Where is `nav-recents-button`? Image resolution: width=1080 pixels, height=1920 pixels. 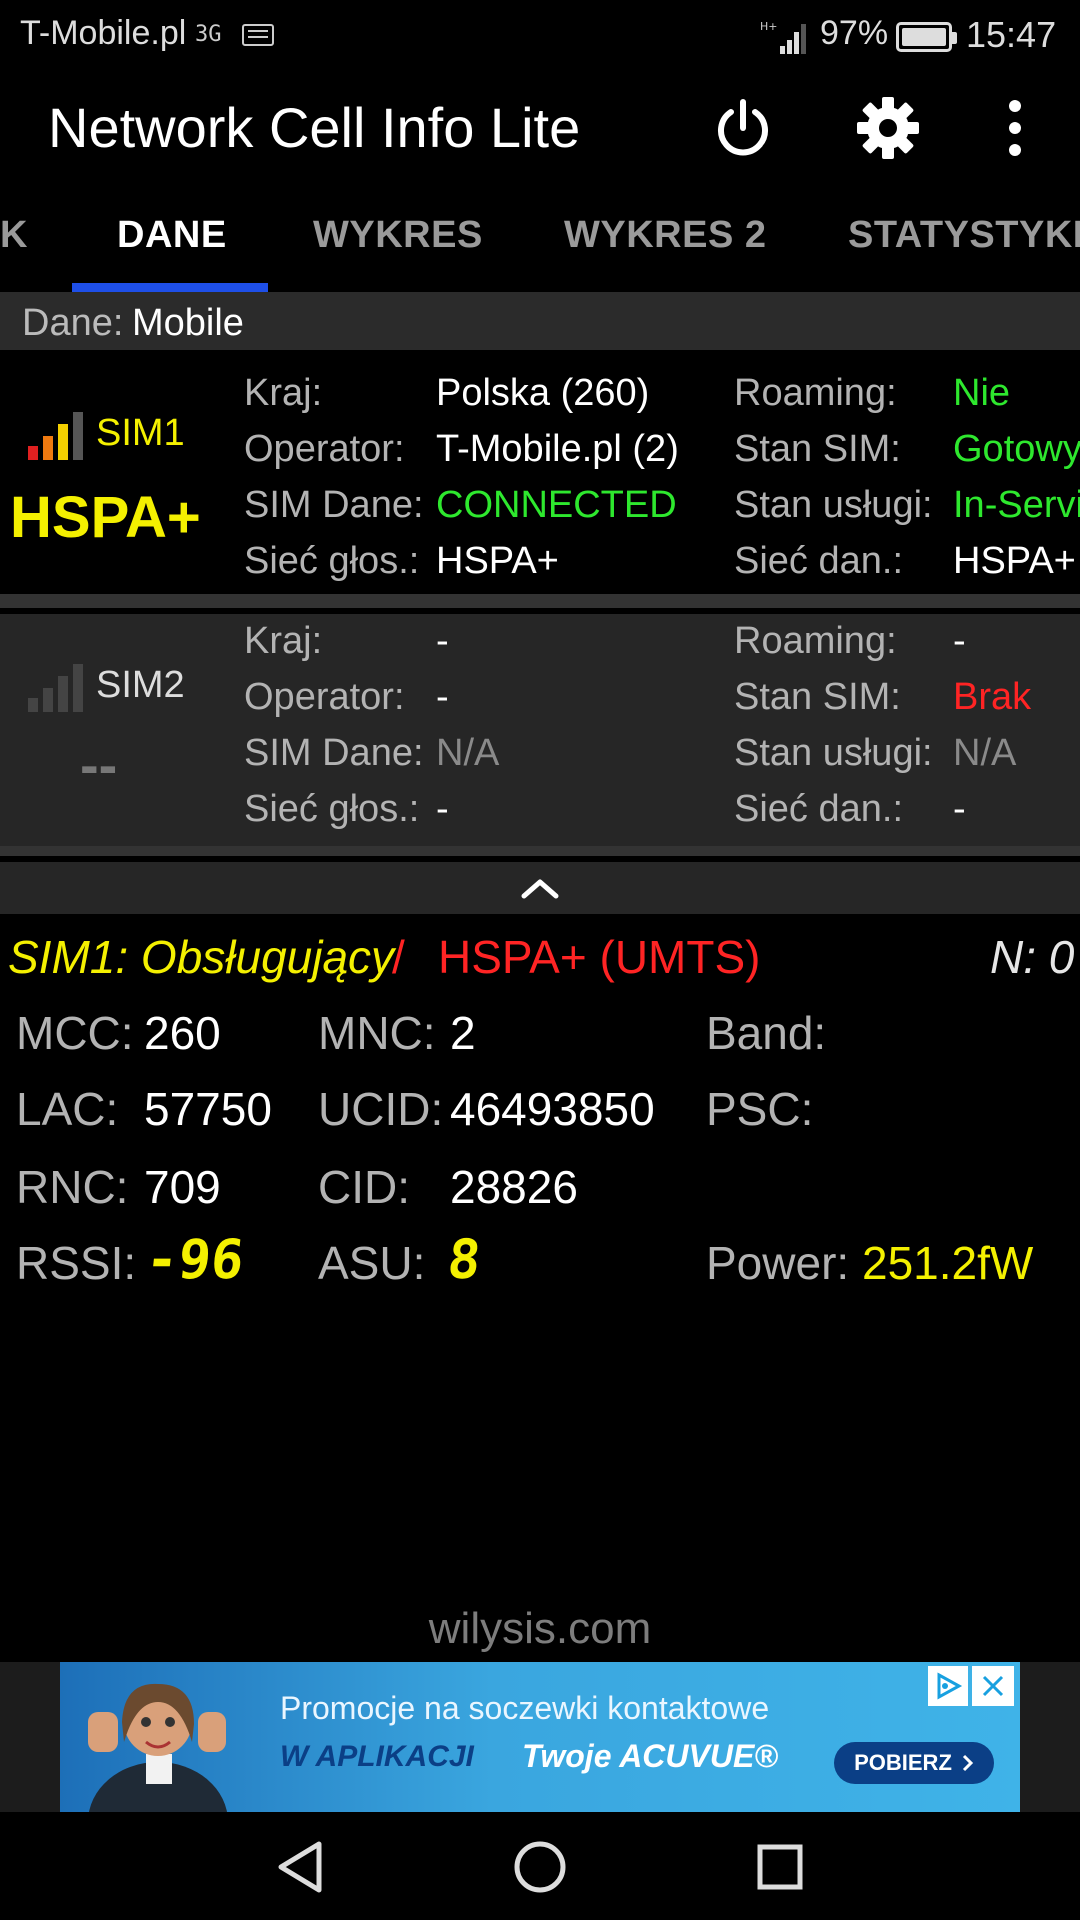
nav-recents-button is located at coordinates (780, 1867).